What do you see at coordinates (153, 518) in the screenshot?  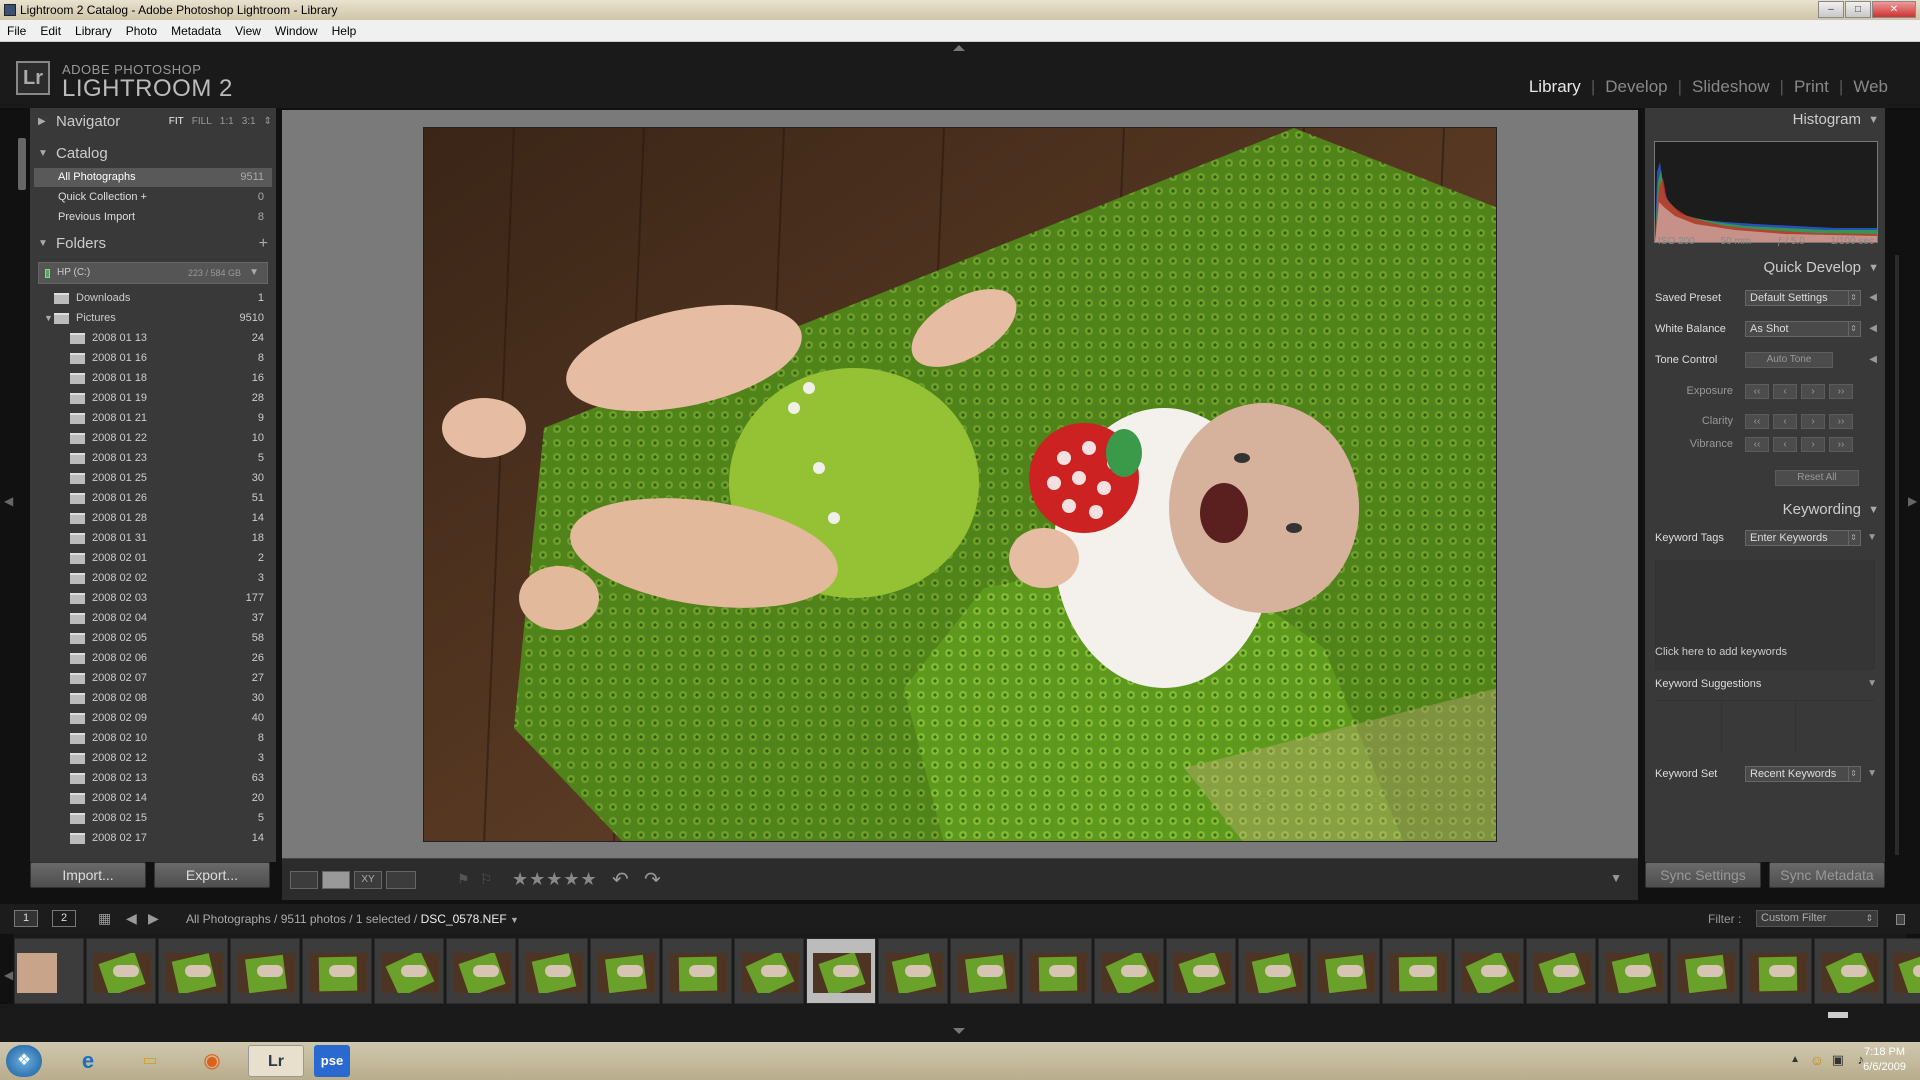 I see `folder-row-subfolder: 2008 01 28 14` at bounding box center [153, 518].